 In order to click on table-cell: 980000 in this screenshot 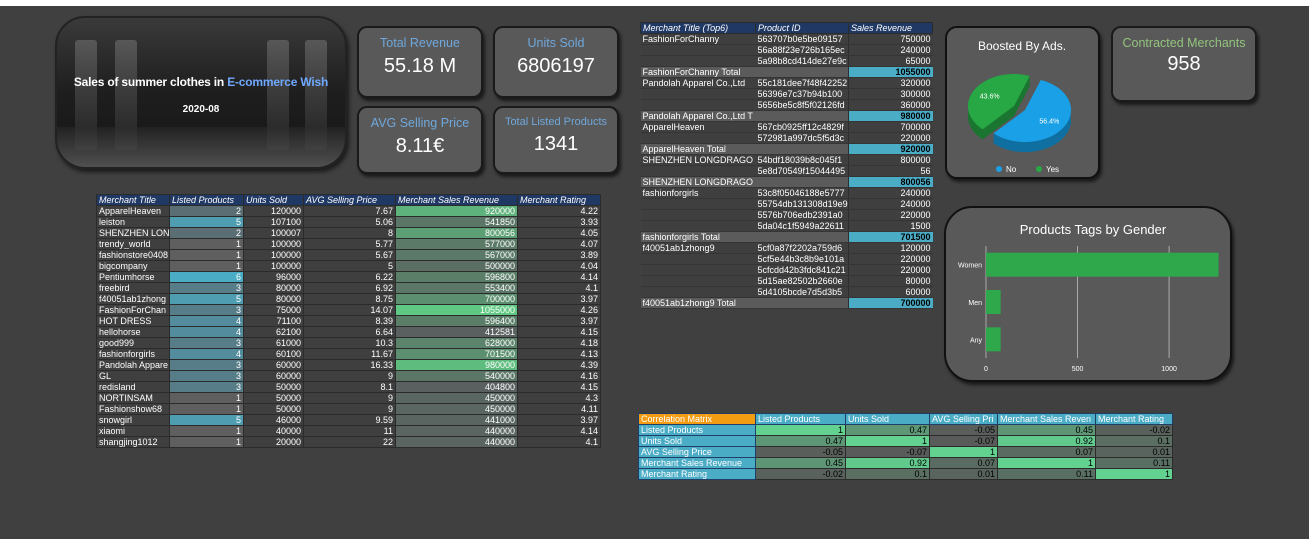, I will do `click(456, 365)`.